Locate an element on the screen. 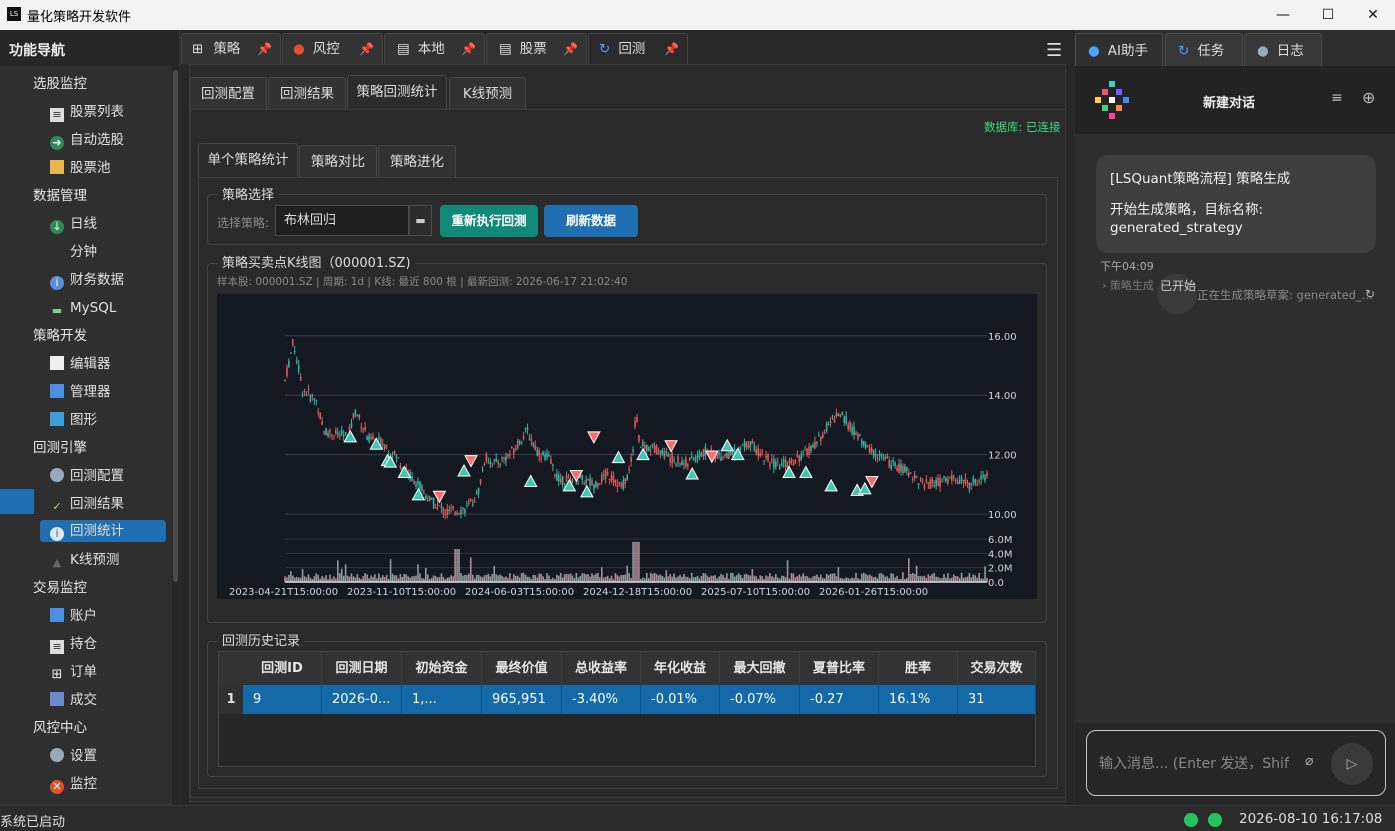 This screenshot has height=831, width=1395. table-cell: -0.07% is located at coordinates (760, 699).